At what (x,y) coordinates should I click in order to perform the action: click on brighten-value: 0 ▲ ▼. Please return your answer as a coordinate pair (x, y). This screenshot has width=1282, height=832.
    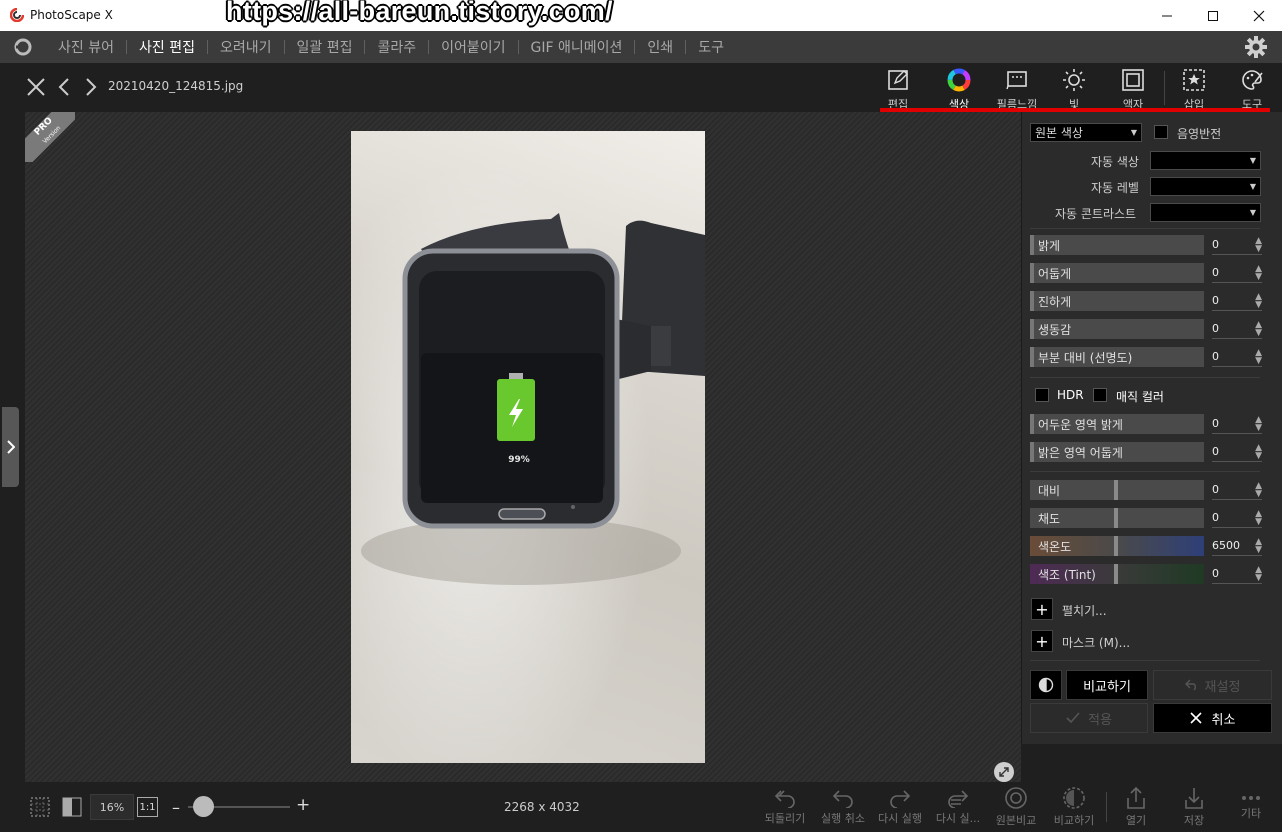
    Looking at the image, I should click on (1237, 245).